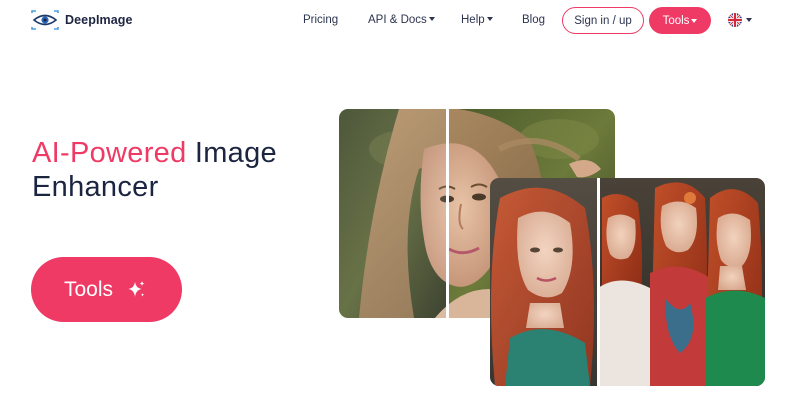 Image resolution: width=800 pixels, height=401 pixels. What do you see at coordinates (45, 20) in the screenshot?
I see `eye-logo-icon` at bounding box center [45, 20].